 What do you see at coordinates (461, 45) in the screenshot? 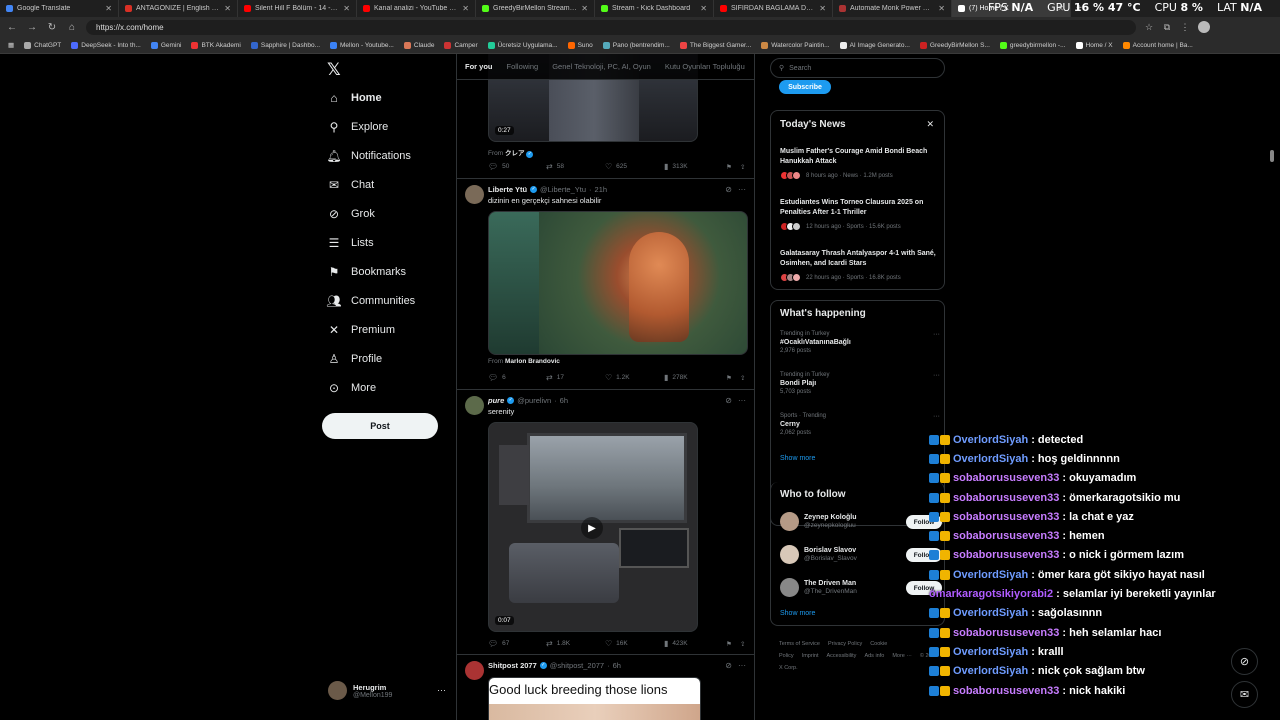
I see `bookmark-item: Camper` at bounding box center [461, 45].